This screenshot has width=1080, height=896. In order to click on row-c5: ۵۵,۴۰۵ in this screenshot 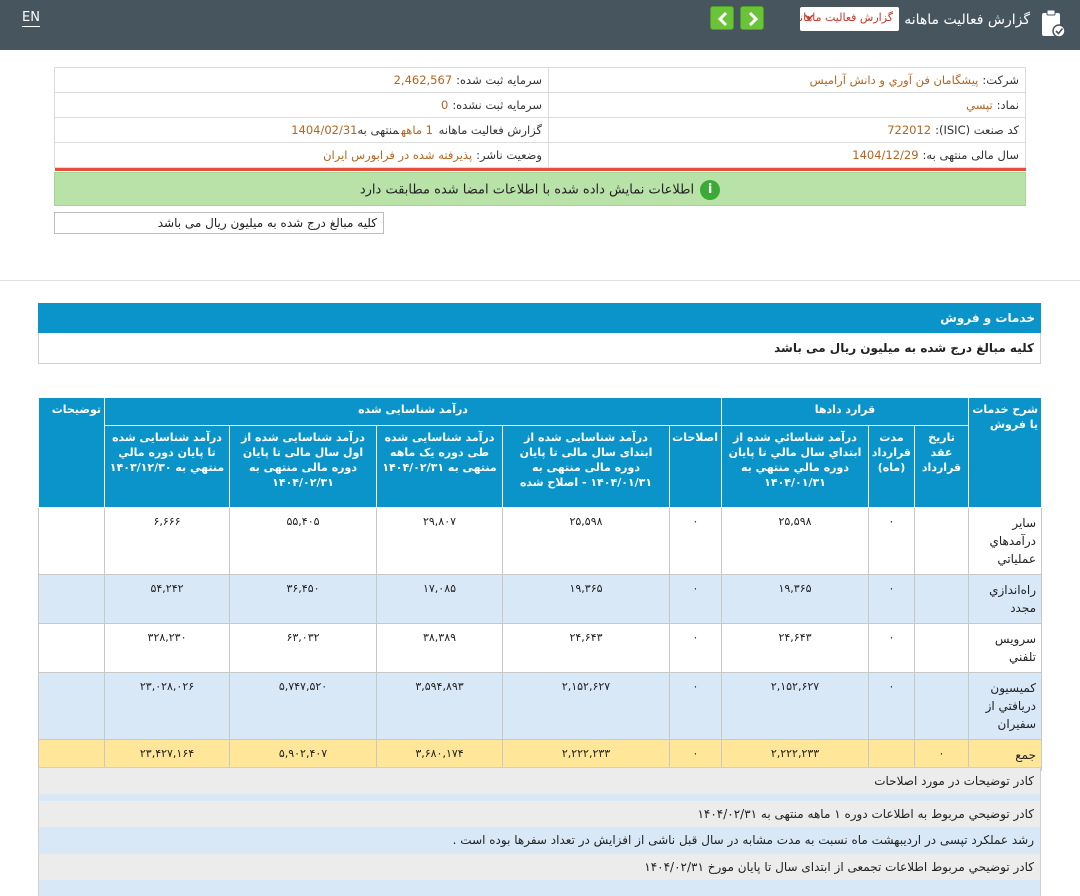, I will do `click(303, 541)`.